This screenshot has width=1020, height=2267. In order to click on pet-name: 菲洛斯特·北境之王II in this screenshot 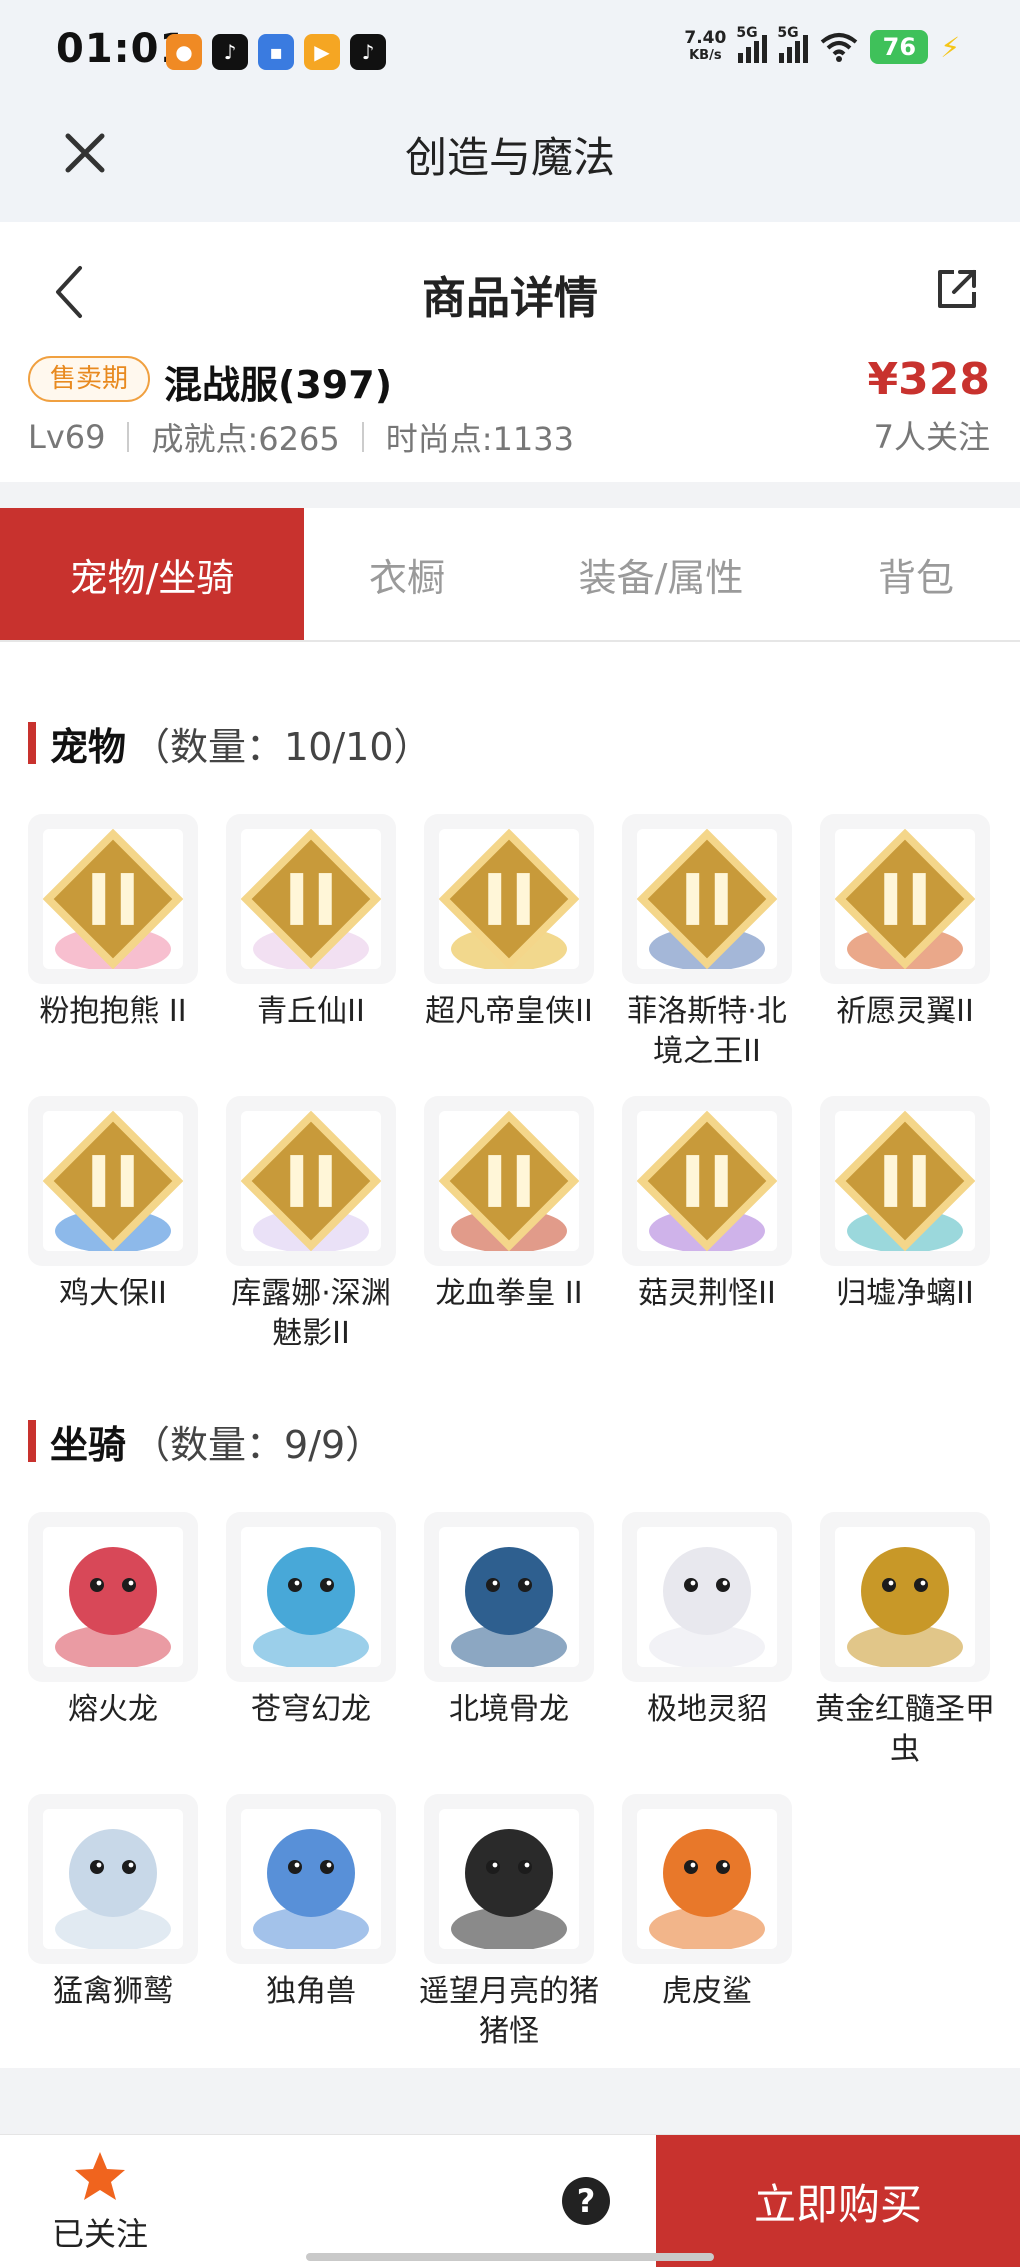, I will do `click(707, 1031)`.